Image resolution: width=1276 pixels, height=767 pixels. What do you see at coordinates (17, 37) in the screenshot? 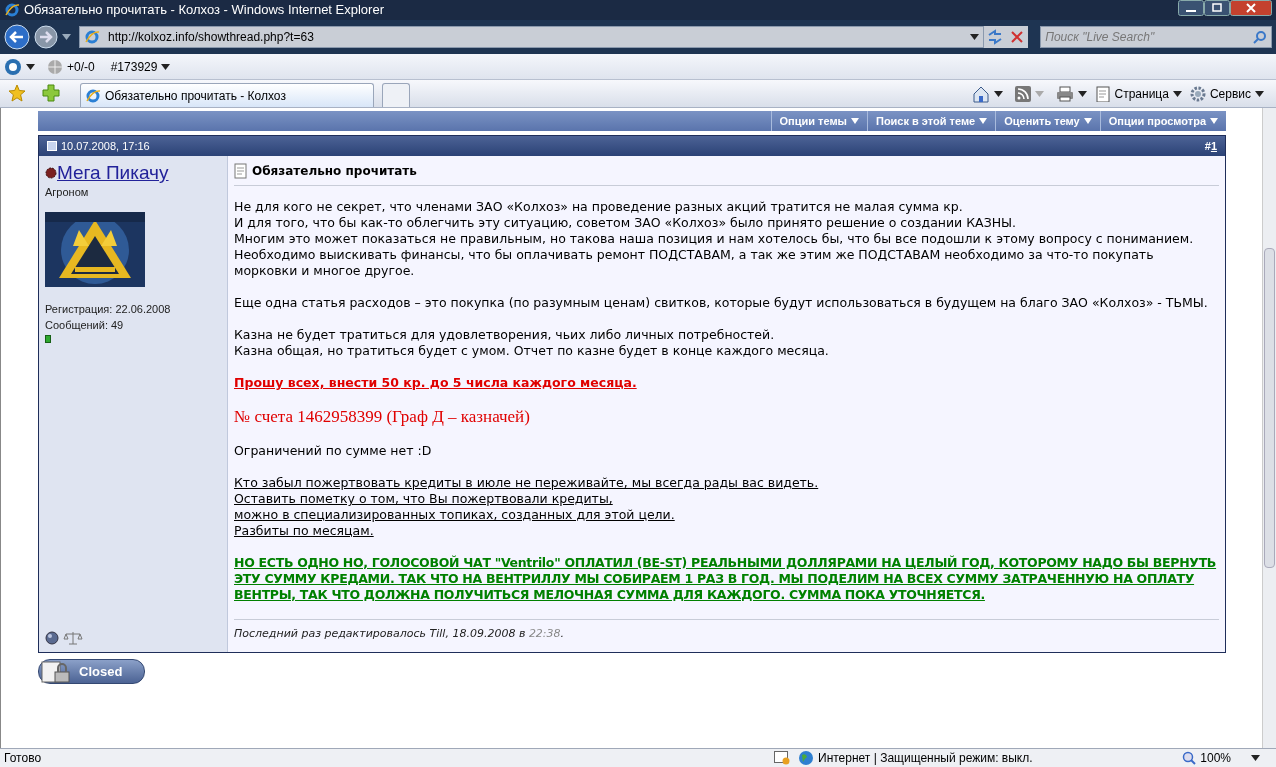
I see `back-icon` at bounding box center [17, 37].